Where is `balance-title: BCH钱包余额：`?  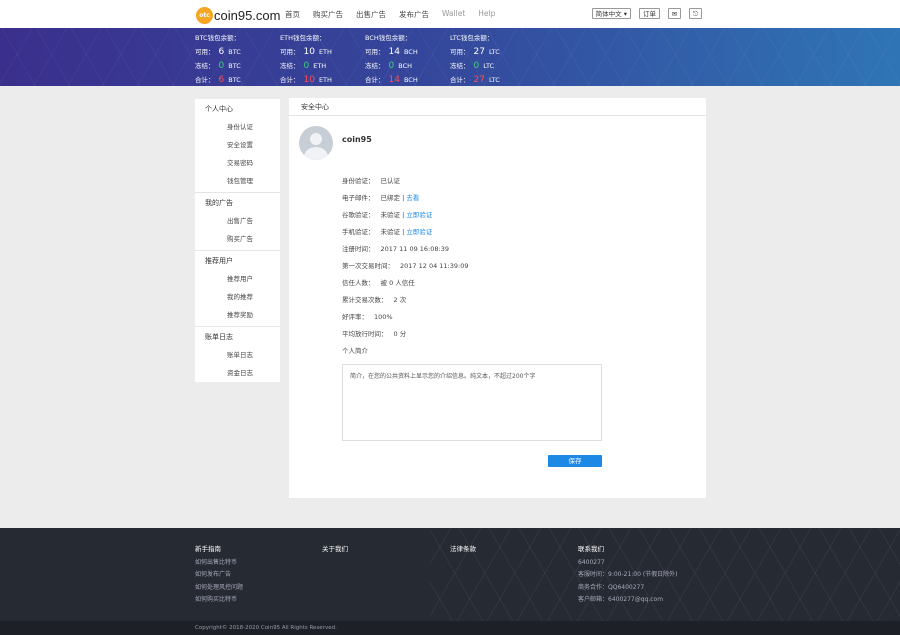
balance-title: BCH钱包余额： is located at coordinates (388, 38).